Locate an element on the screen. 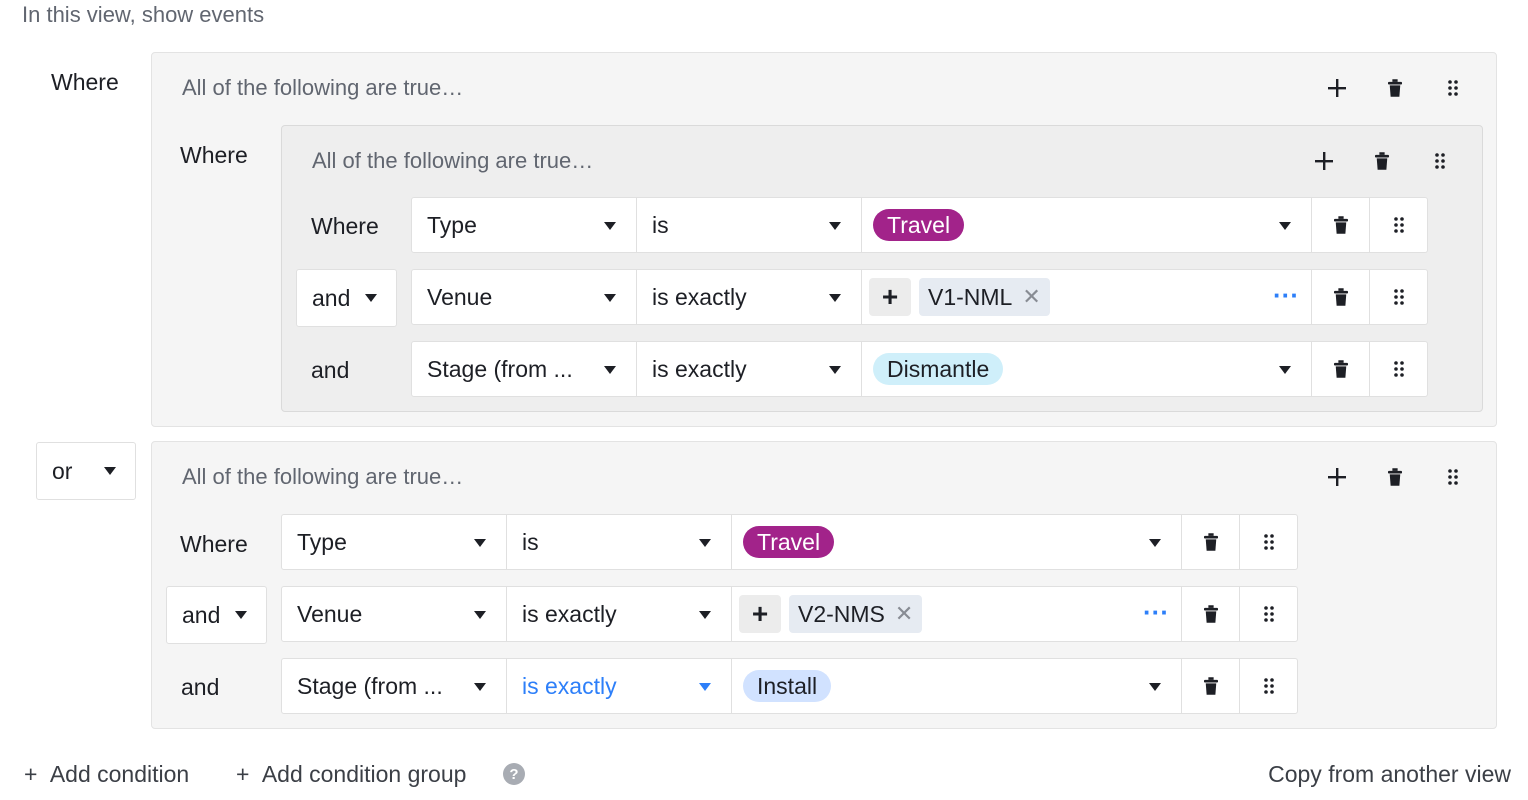 The image size is (1528, 800). value-multiselect: + V2-NMS ✕ ··· is located at coordinates (957, 614).